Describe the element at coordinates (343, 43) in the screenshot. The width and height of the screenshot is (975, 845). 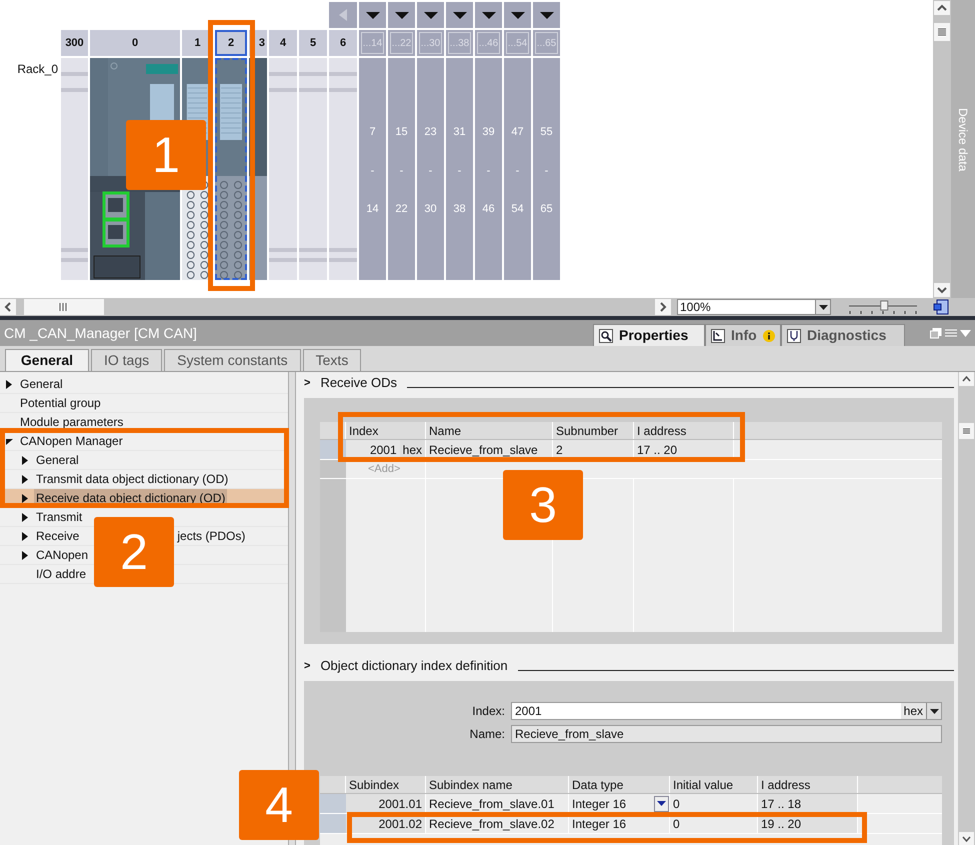
I see `slot-header: 6` at that location.